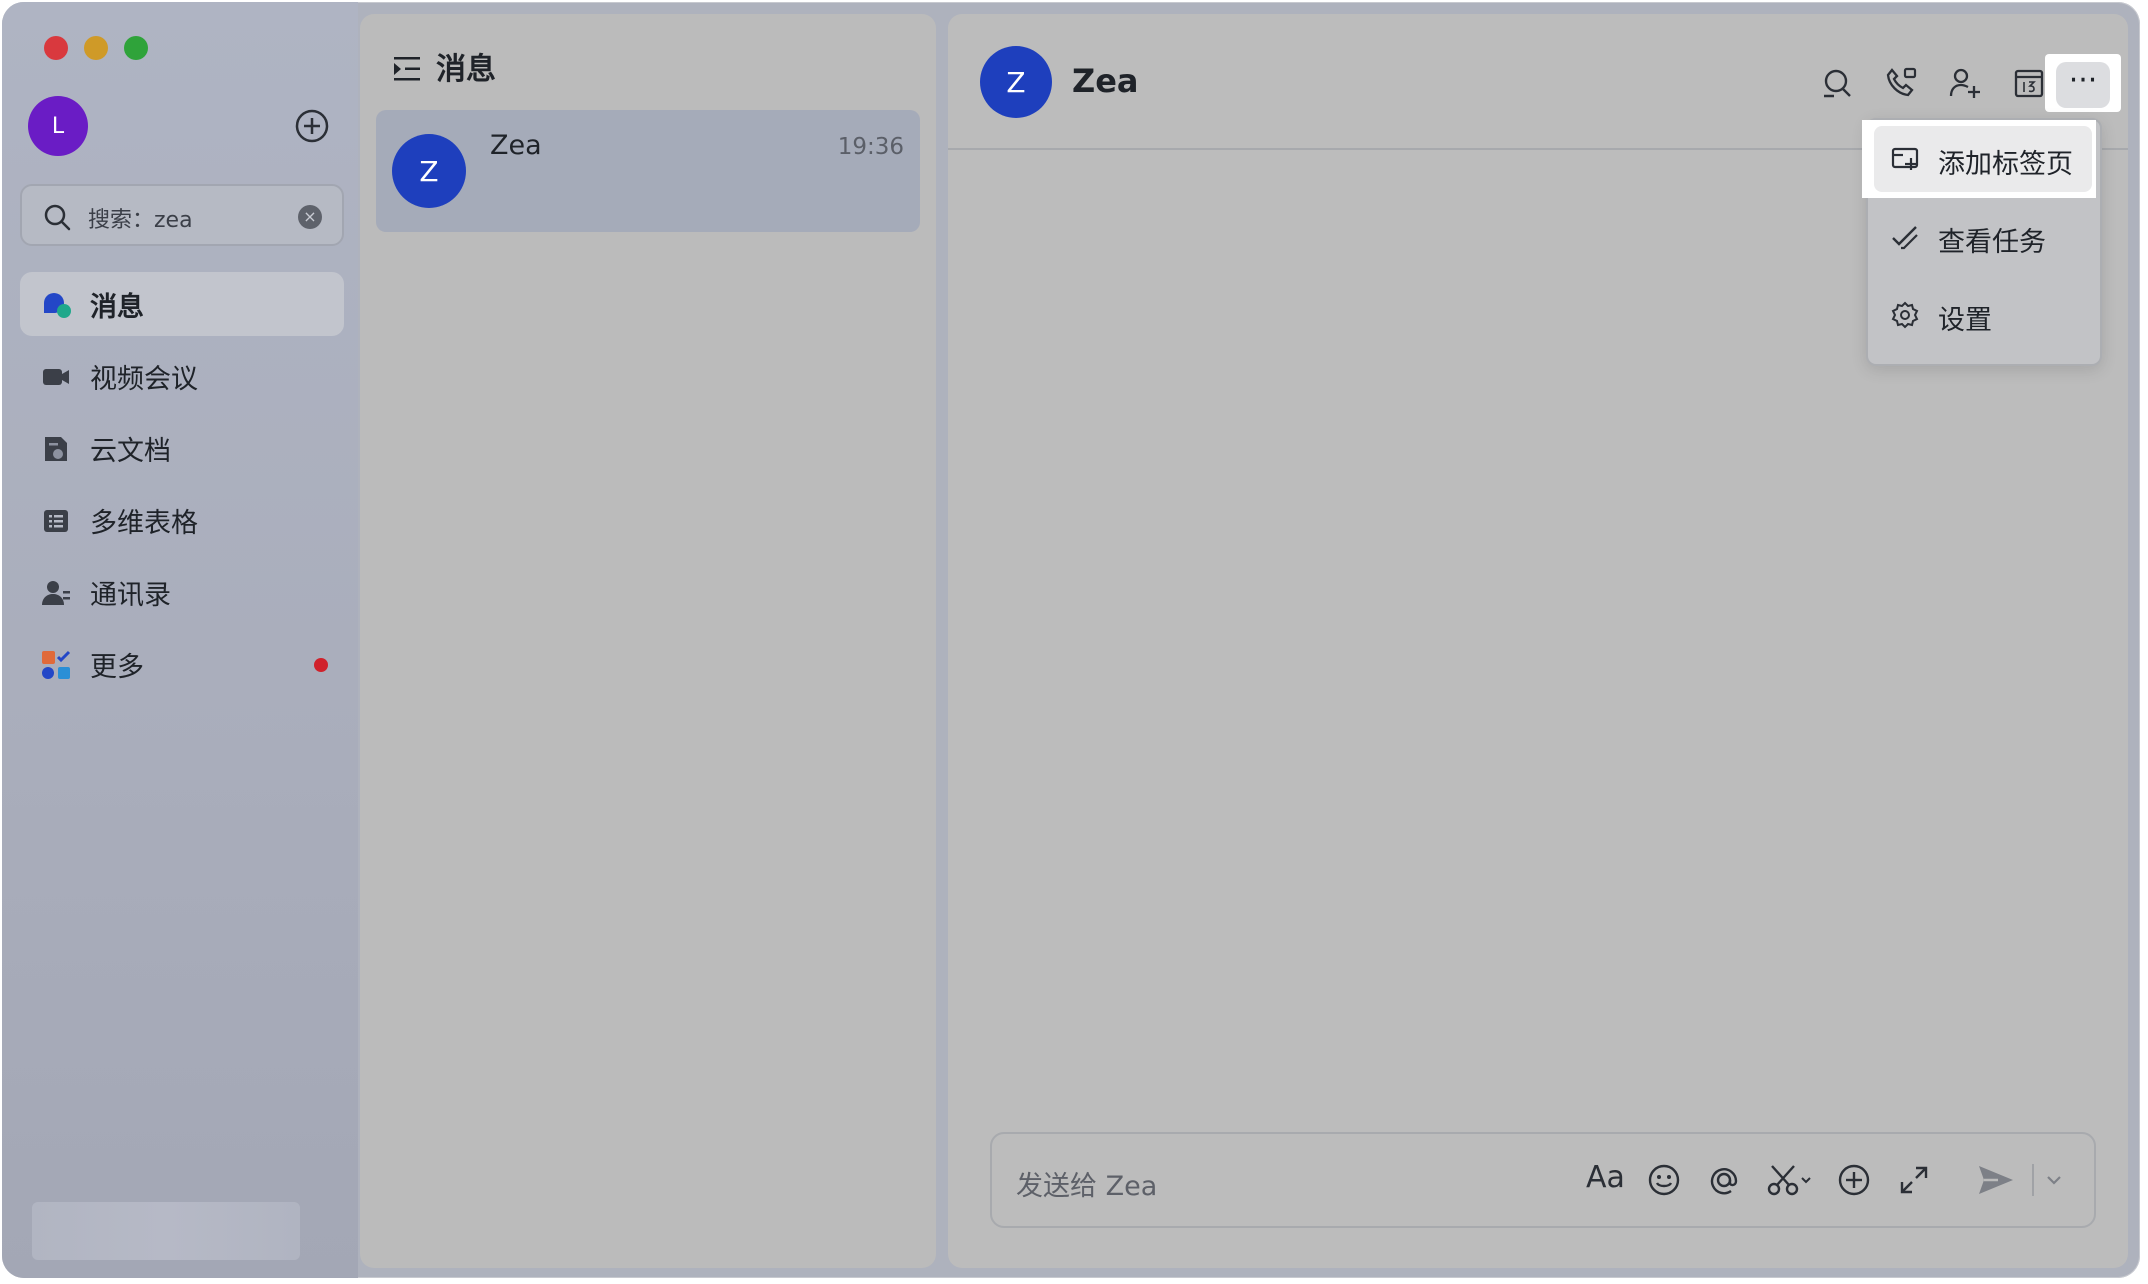 This screenshot has width=2148, height=1284. Describe the element at coordinates (182, 592) in the screenshot. I see `sidebar-item-contacts: 通讯录` at that location.